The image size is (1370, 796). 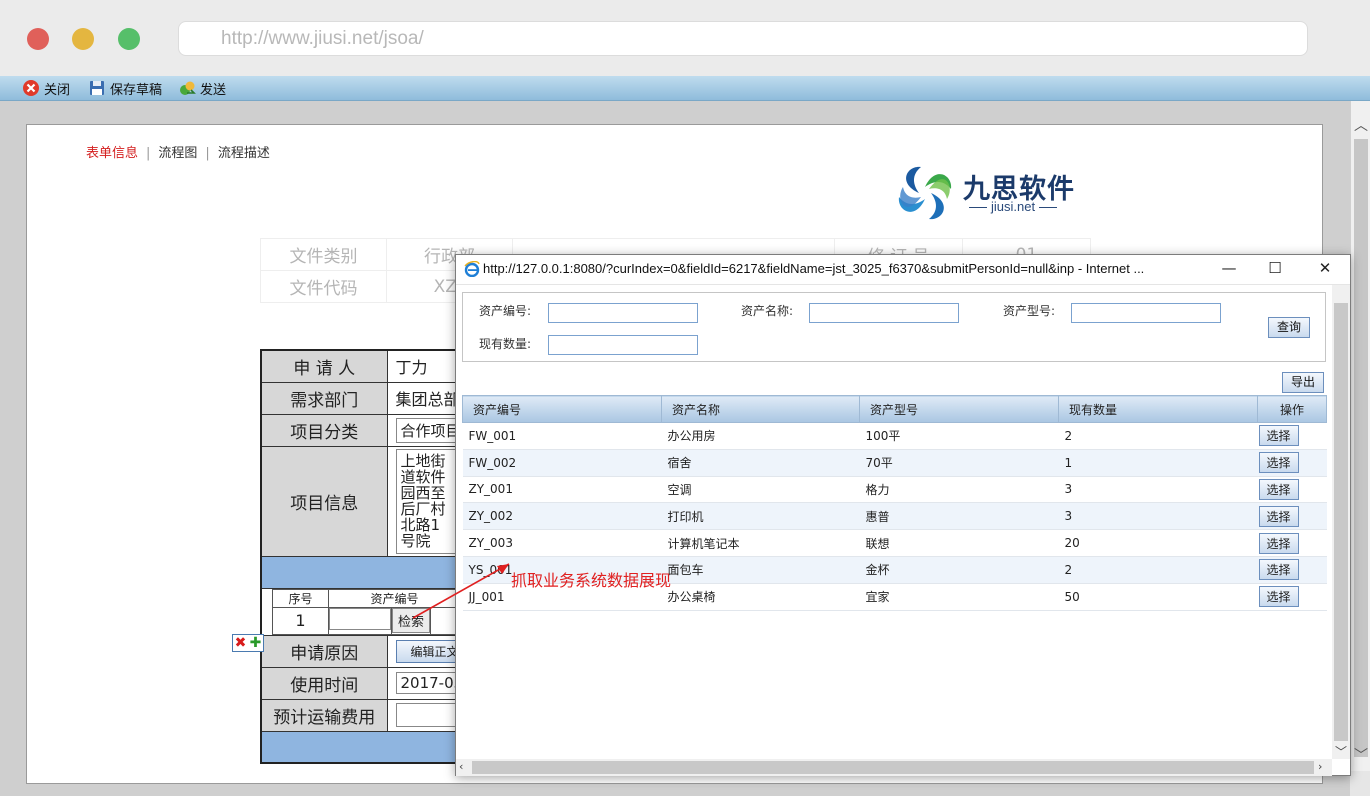 What do you see at coordinates (1146, 313) in the screenshot?
I see `asset-model-search-input` at bounding box center [1146, 313].